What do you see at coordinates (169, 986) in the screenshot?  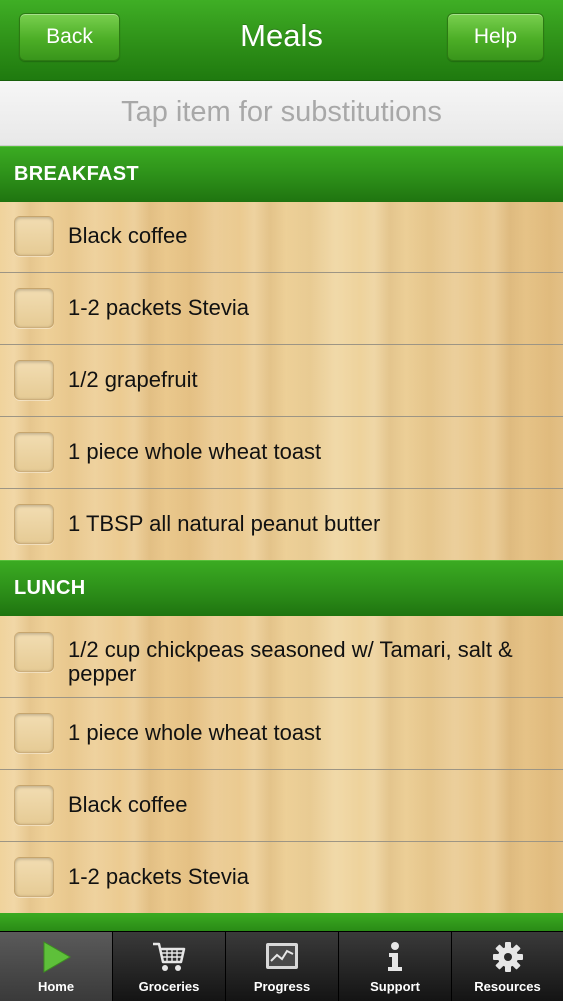 I see `tab-label: Groceries` at bounding box center [169, 986].